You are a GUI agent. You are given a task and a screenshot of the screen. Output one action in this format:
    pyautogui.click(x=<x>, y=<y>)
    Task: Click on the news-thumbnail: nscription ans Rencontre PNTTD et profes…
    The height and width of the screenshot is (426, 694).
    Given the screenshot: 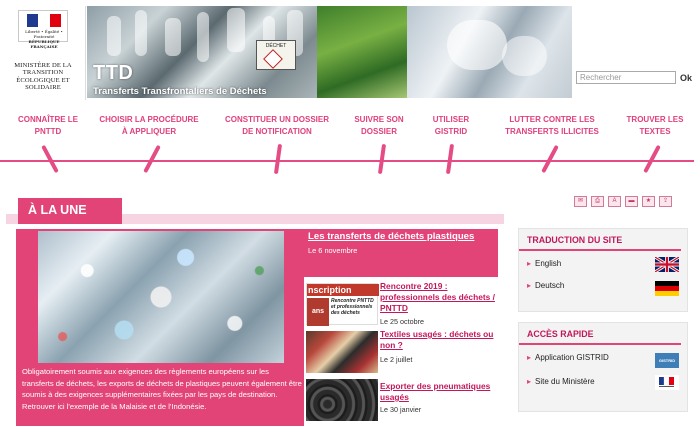 What is the action you would take?
    pyautogui.click(x=342, y=304)
    